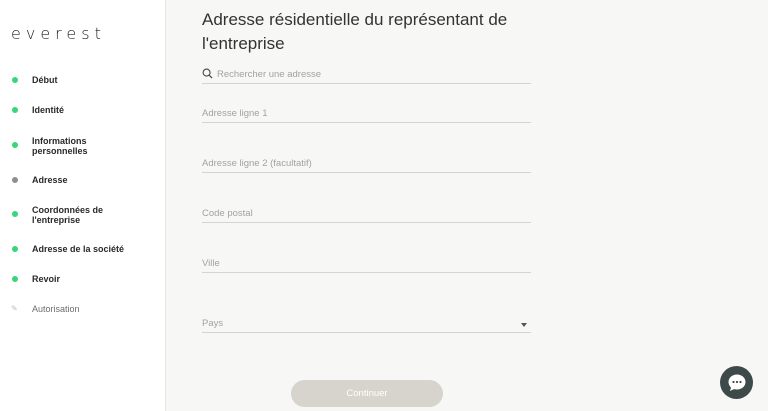  I want to click on city-placeholder: Ville, so click(211, 263).